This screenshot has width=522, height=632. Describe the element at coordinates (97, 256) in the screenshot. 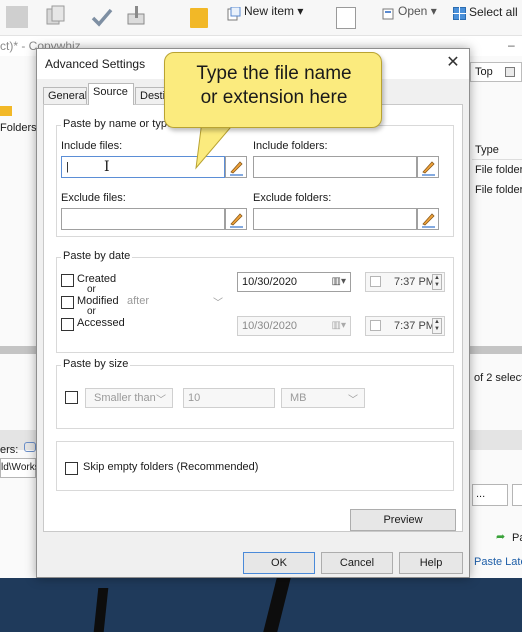

I see `group-legend: Paste by date` at that location.